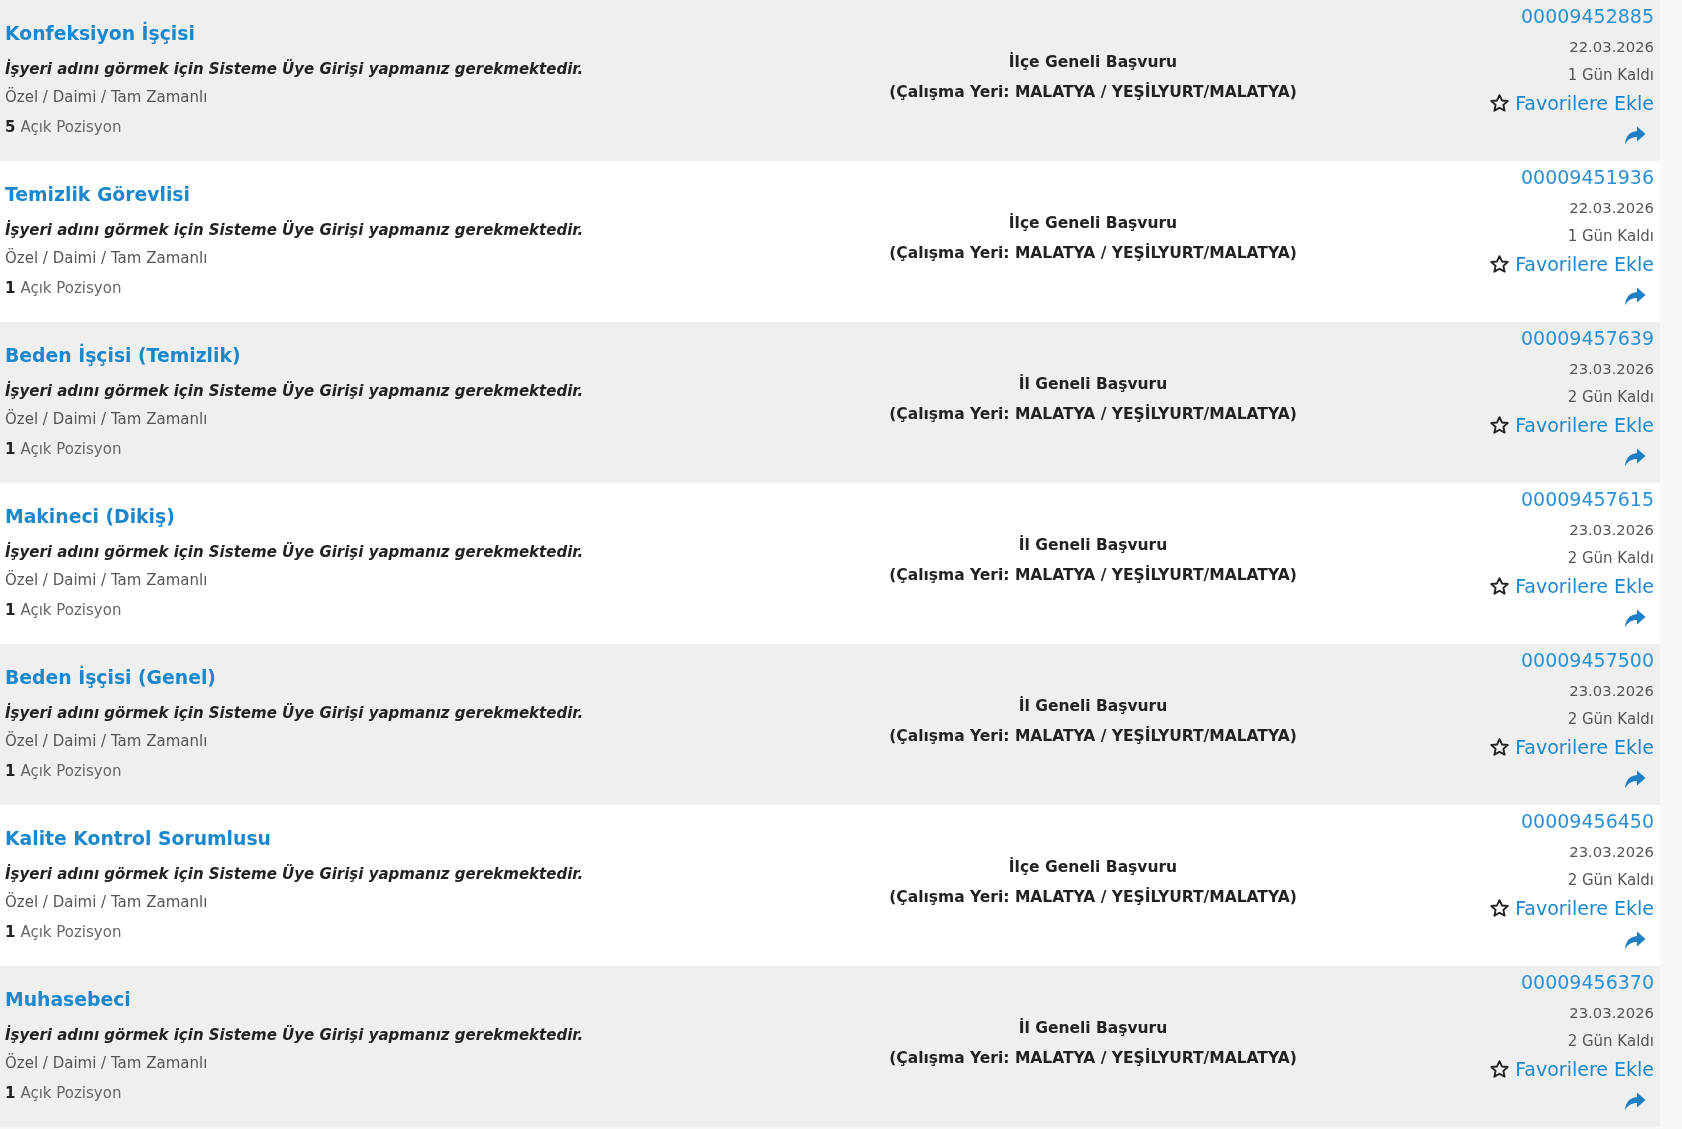  What do you see at coordinates (1587, 338) in the screenshot?
I see `listing-number-link: 00009457639` at bounding box center [1587, 338].